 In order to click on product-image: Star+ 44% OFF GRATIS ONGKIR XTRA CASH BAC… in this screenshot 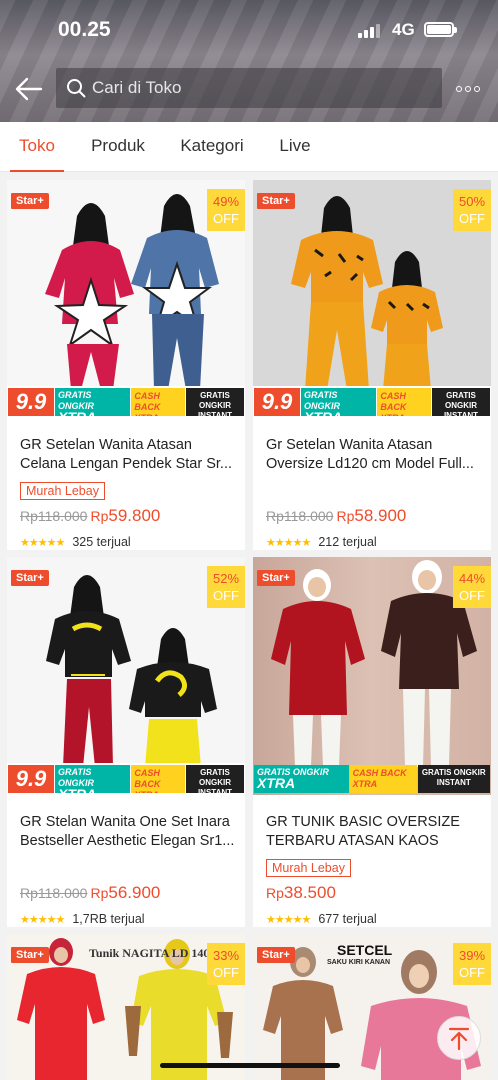, I will do `click(372, 676)`.